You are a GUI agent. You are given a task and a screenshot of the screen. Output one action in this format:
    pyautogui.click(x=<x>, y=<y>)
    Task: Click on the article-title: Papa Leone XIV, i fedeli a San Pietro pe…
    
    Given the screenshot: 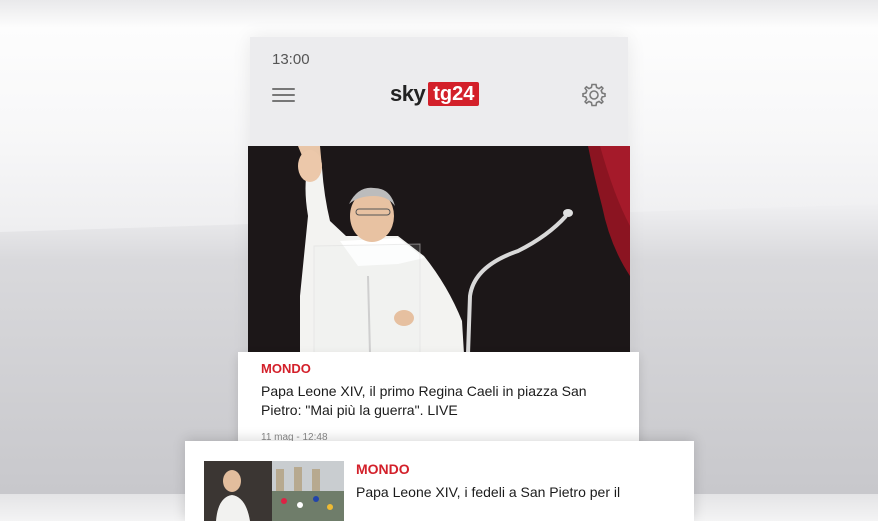 What is the action you would take?
    pyautogui.click(x=521, y=492)
    